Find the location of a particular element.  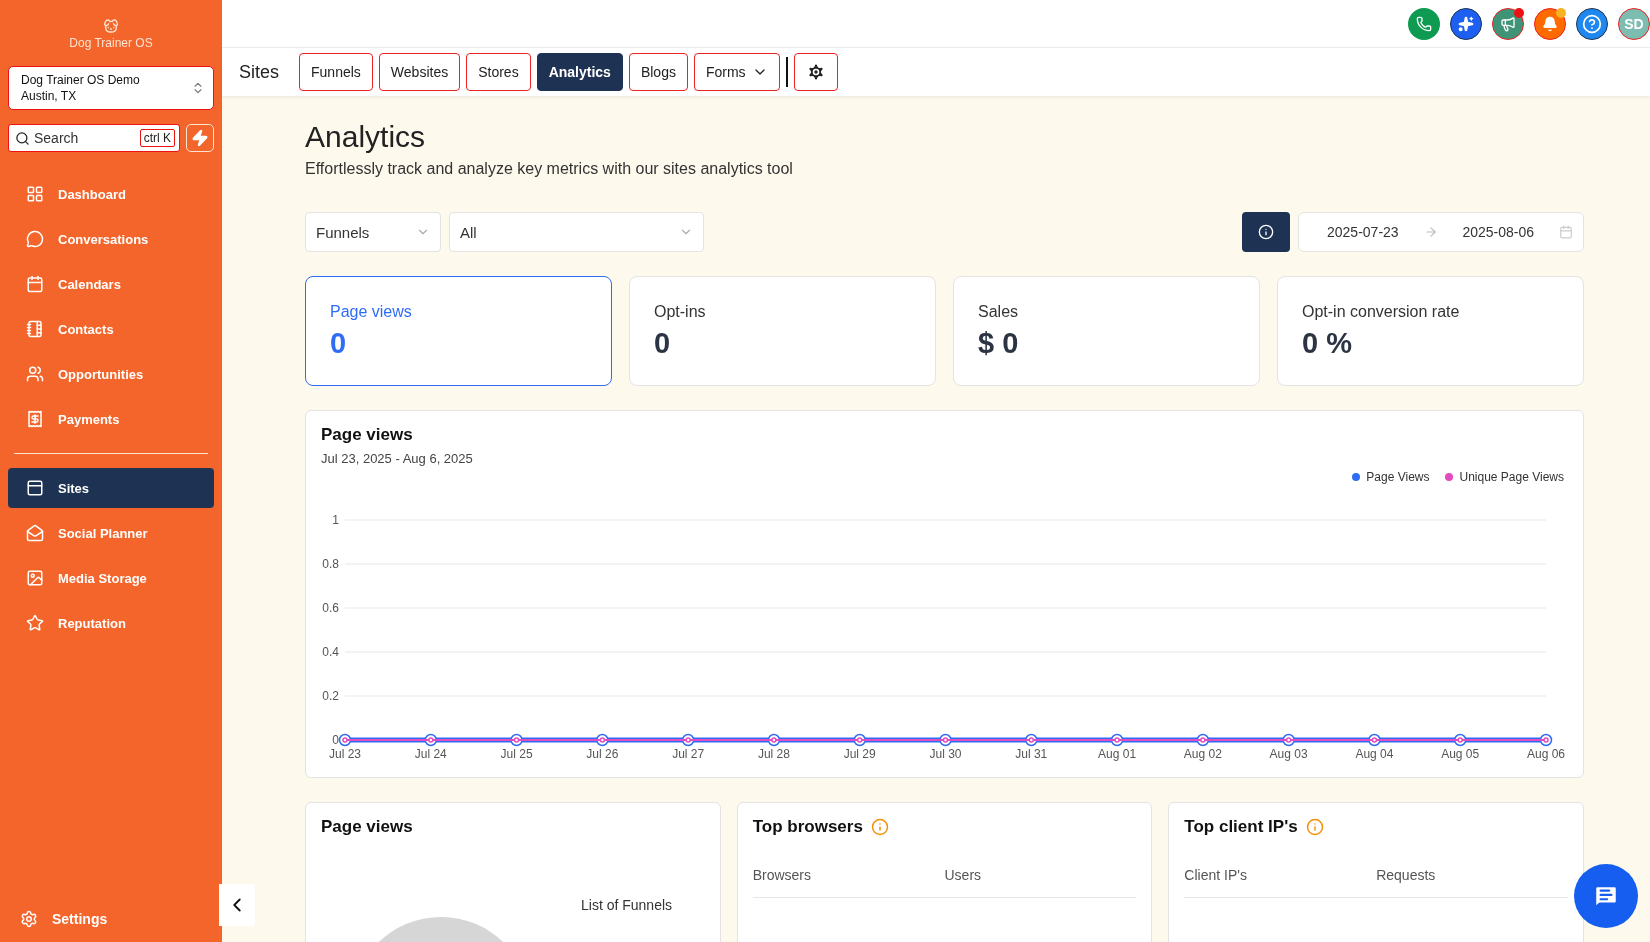

quick-action-button is located at coordinates (200, 138).